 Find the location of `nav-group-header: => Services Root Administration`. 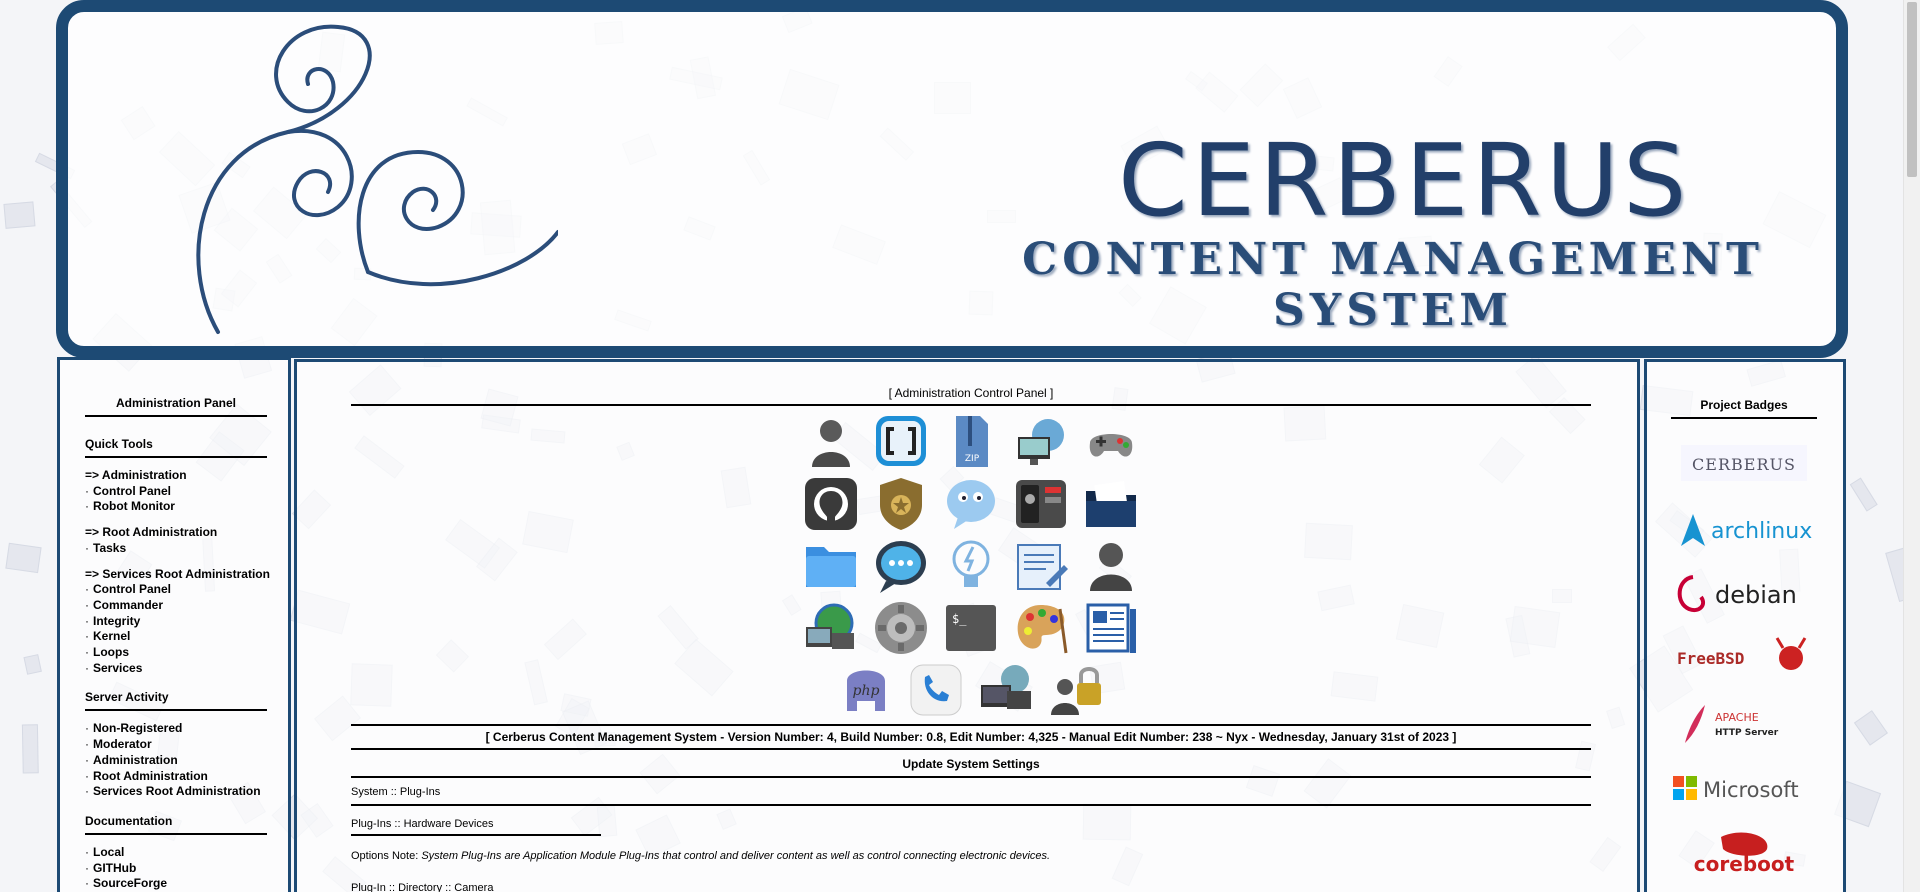

nav-group-header: => Services Root Administration is located at coordinates (177, 575).